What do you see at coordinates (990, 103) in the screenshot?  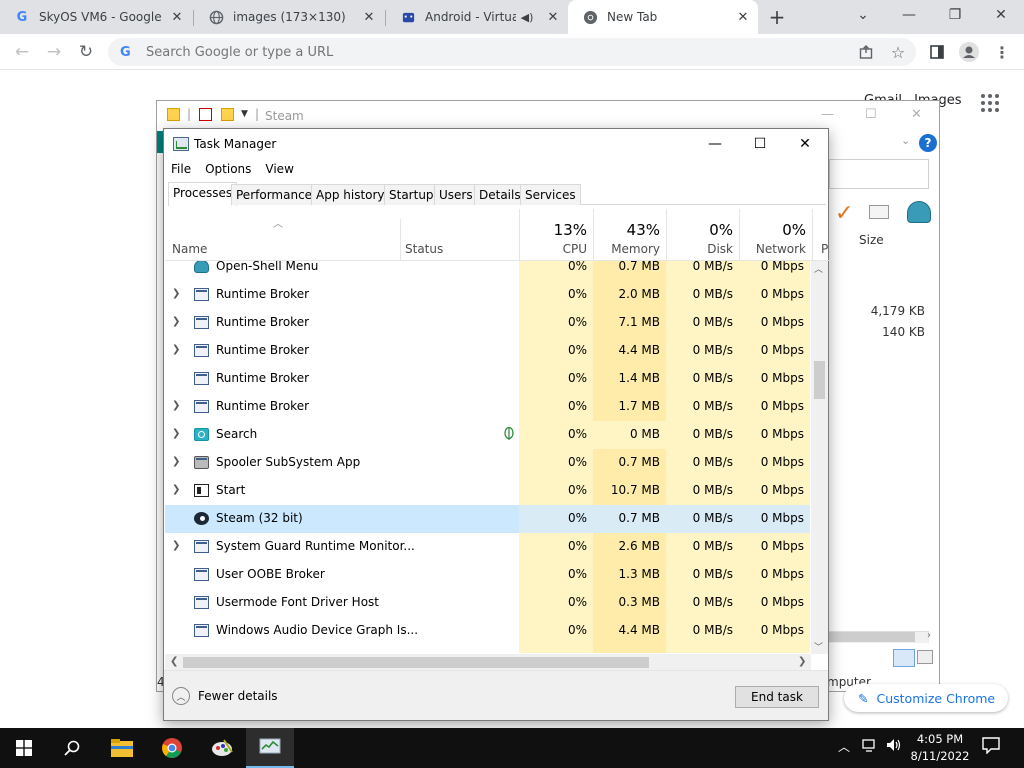 I see `google-apps-icon` at bounding box center [990, 103].